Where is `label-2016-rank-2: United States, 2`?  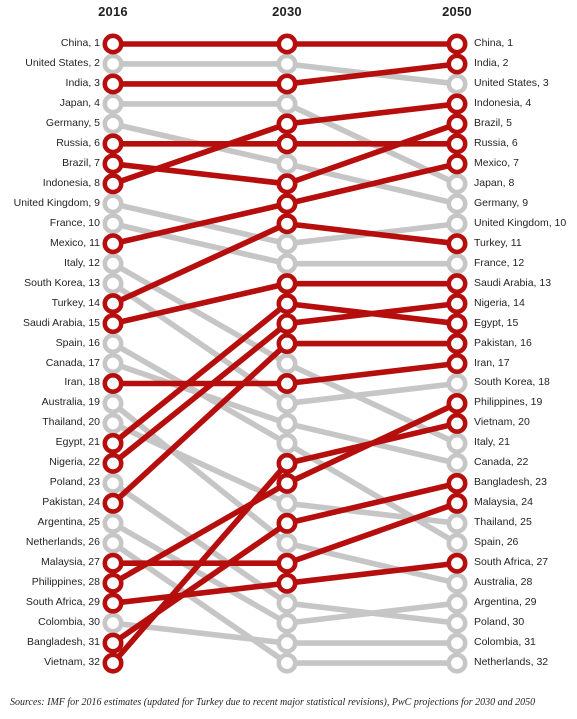 label-2016-rank-2: United States, 2 is located at coordinates (62, 62).